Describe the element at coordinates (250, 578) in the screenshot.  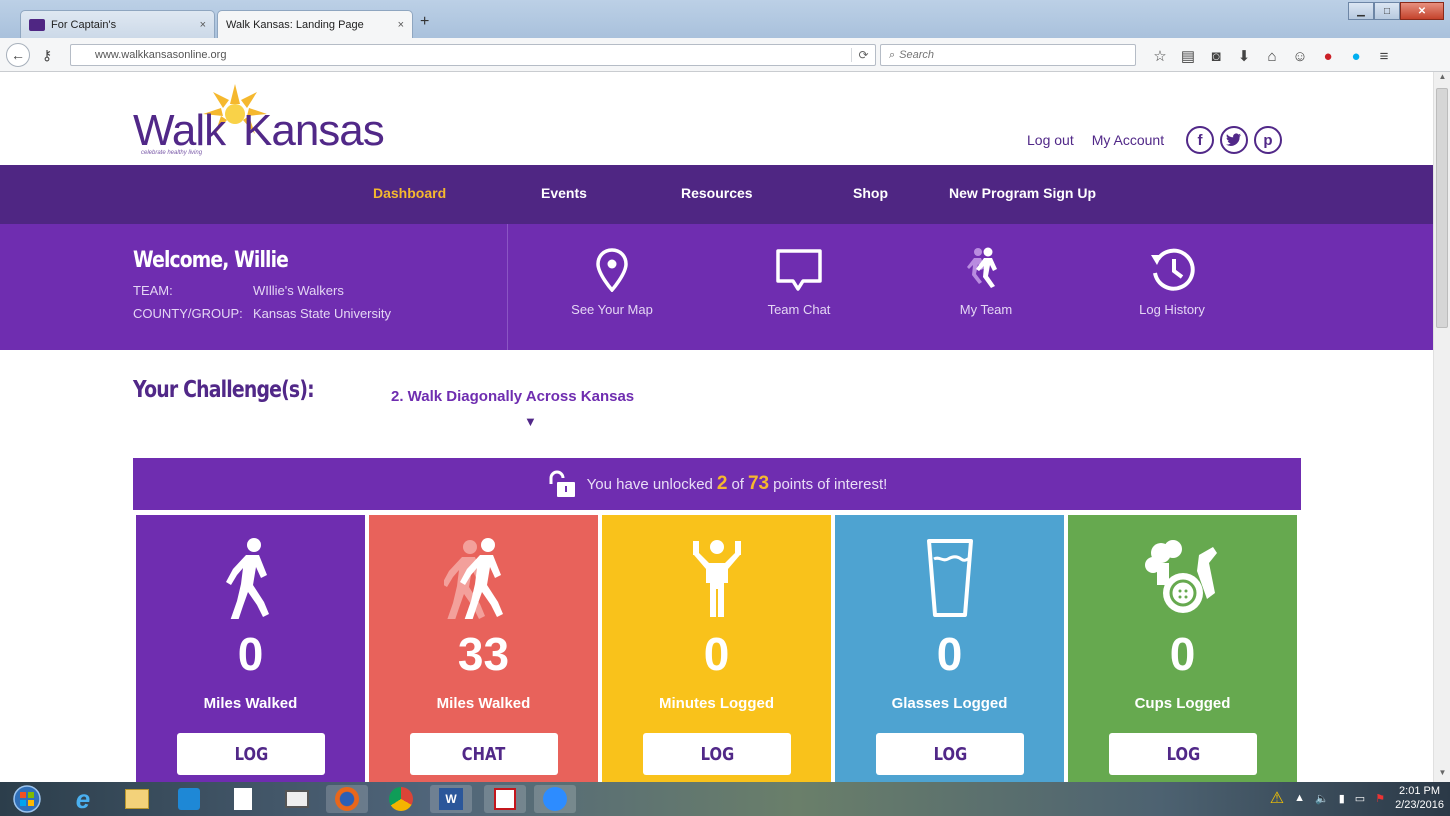
I see `walker-icon` at that location.